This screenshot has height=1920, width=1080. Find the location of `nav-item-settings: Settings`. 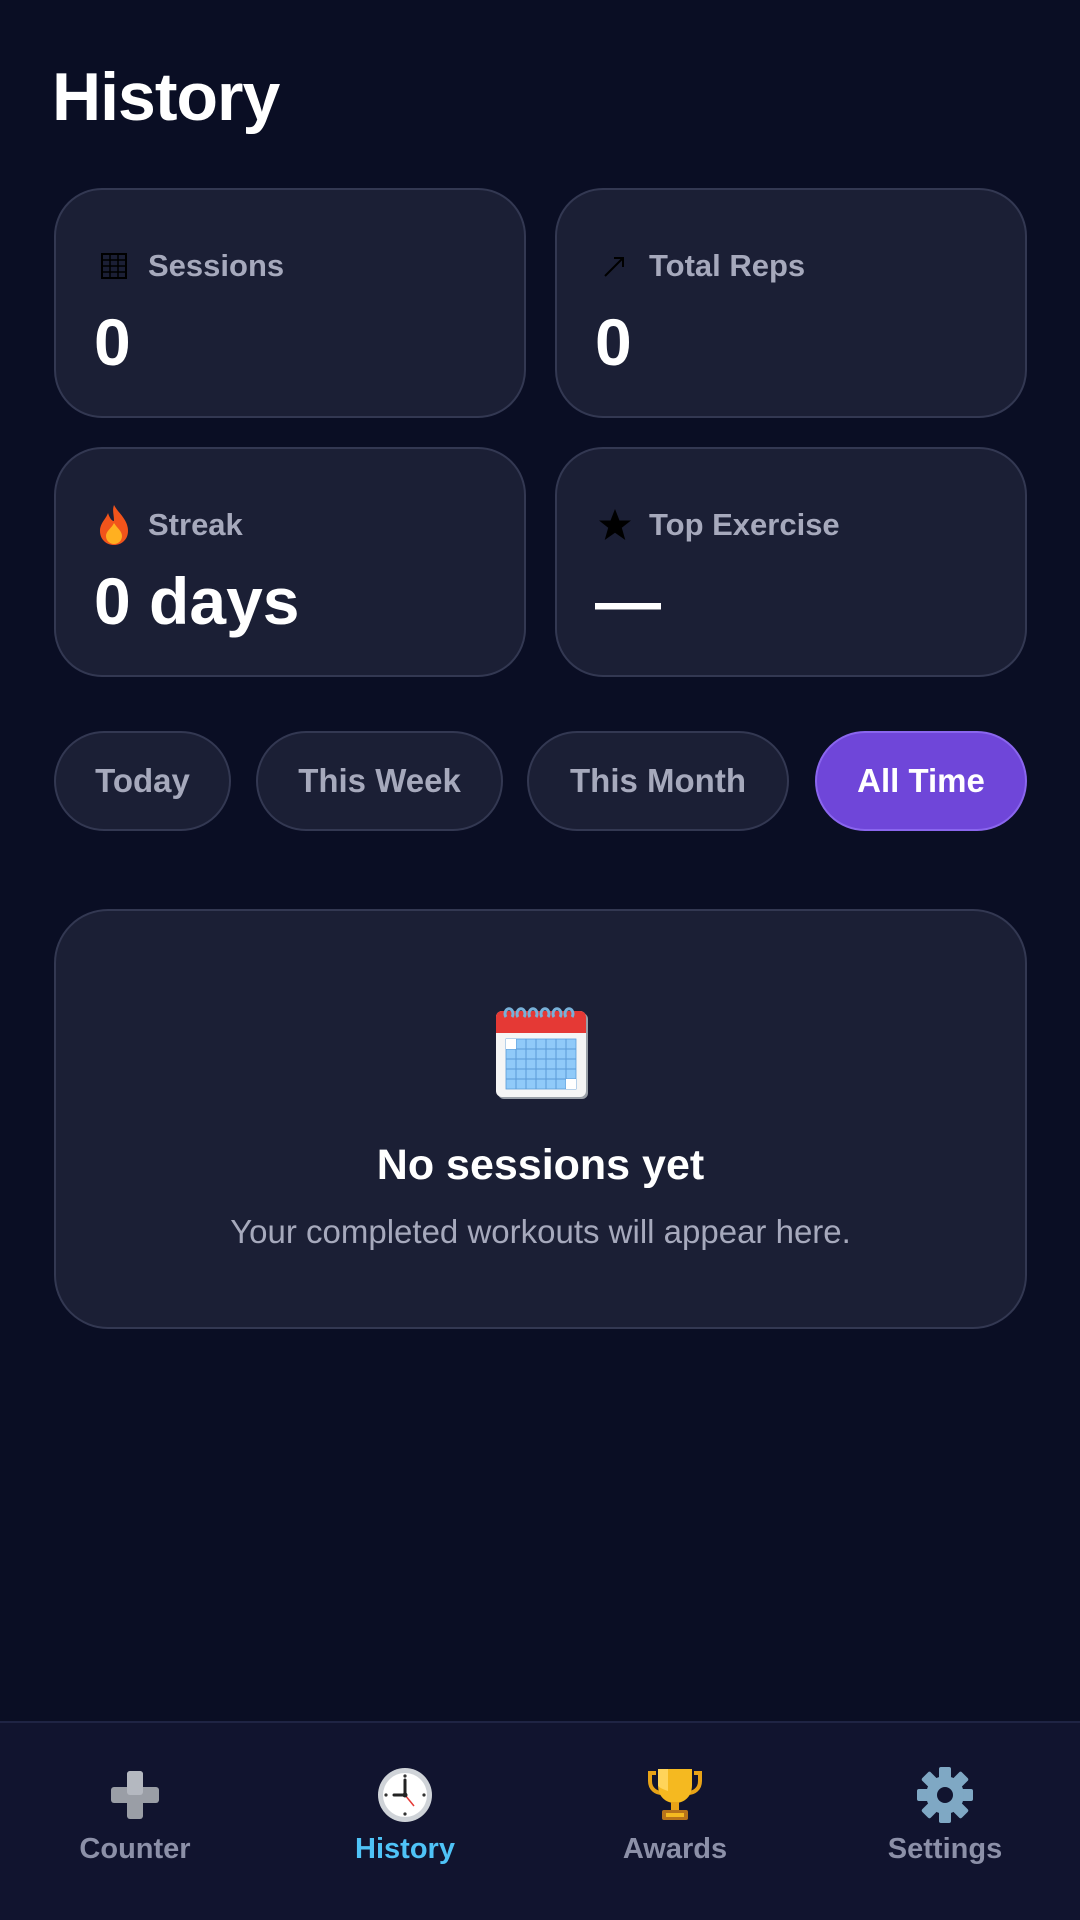

nav-item-settings: Settings is located at coordinates (945, 1821).